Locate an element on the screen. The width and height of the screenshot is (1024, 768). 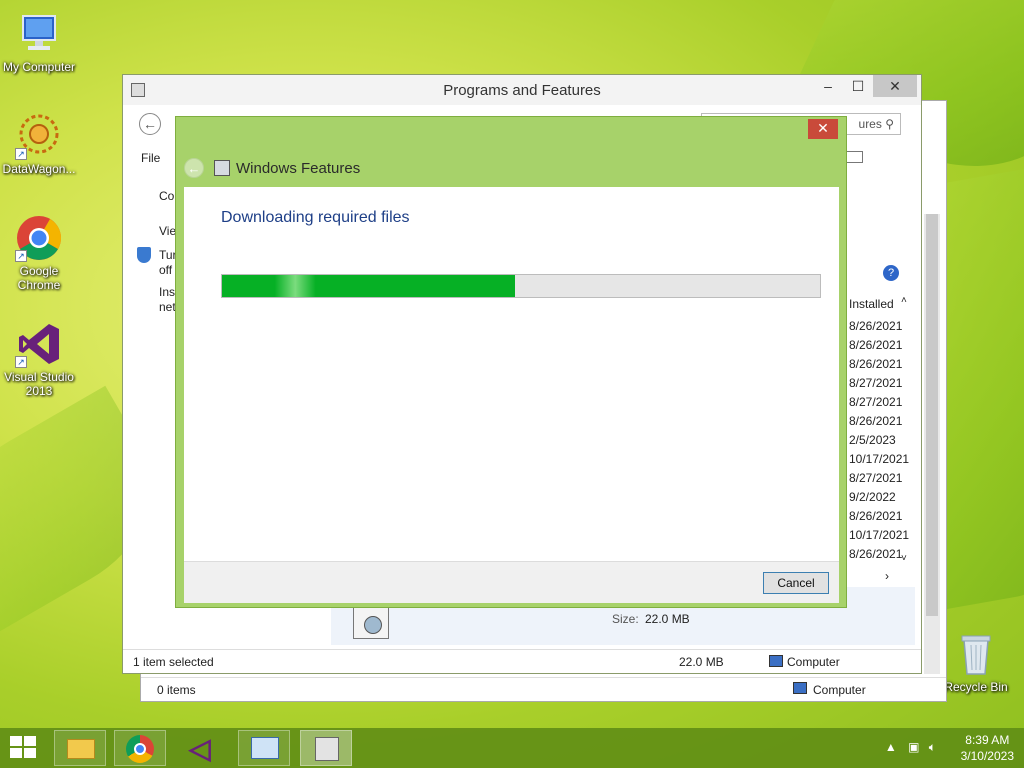
windows-features-icon is located at coordinates (222, 168).